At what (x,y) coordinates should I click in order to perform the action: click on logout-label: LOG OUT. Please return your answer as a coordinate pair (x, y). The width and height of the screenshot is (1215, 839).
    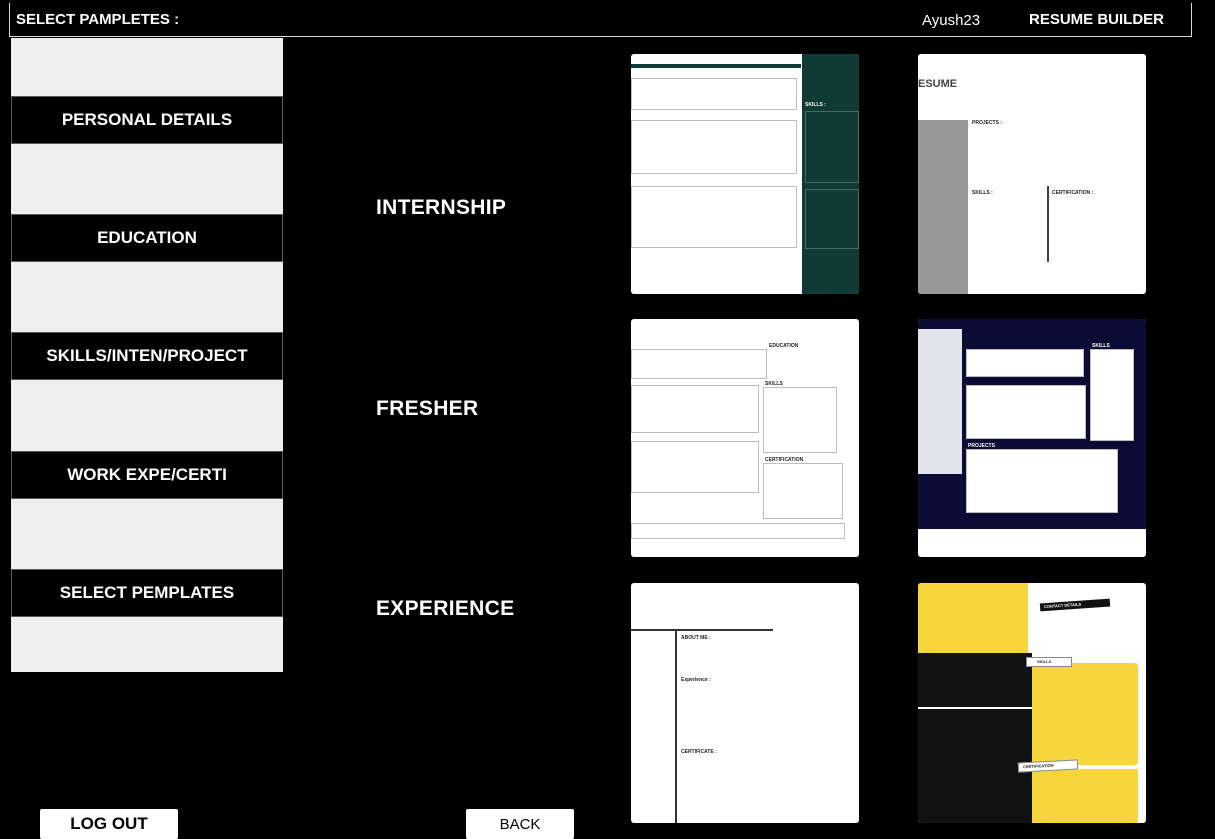
    Looking at the image, I should click on (109, 823).